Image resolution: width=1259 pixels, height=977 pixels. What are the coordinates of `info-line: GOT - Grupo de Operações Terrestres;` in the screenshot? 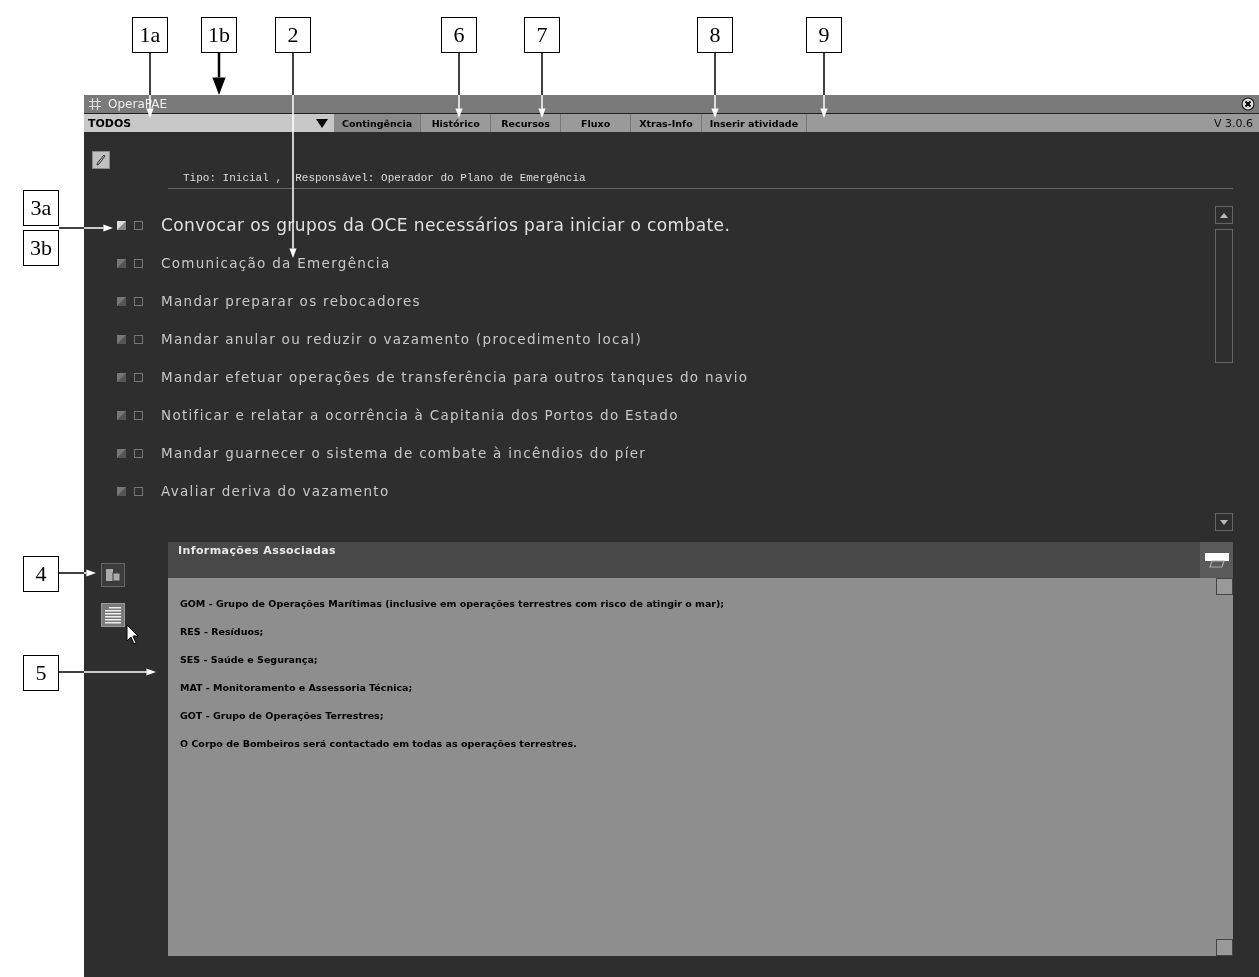 It's located at (282, 716).